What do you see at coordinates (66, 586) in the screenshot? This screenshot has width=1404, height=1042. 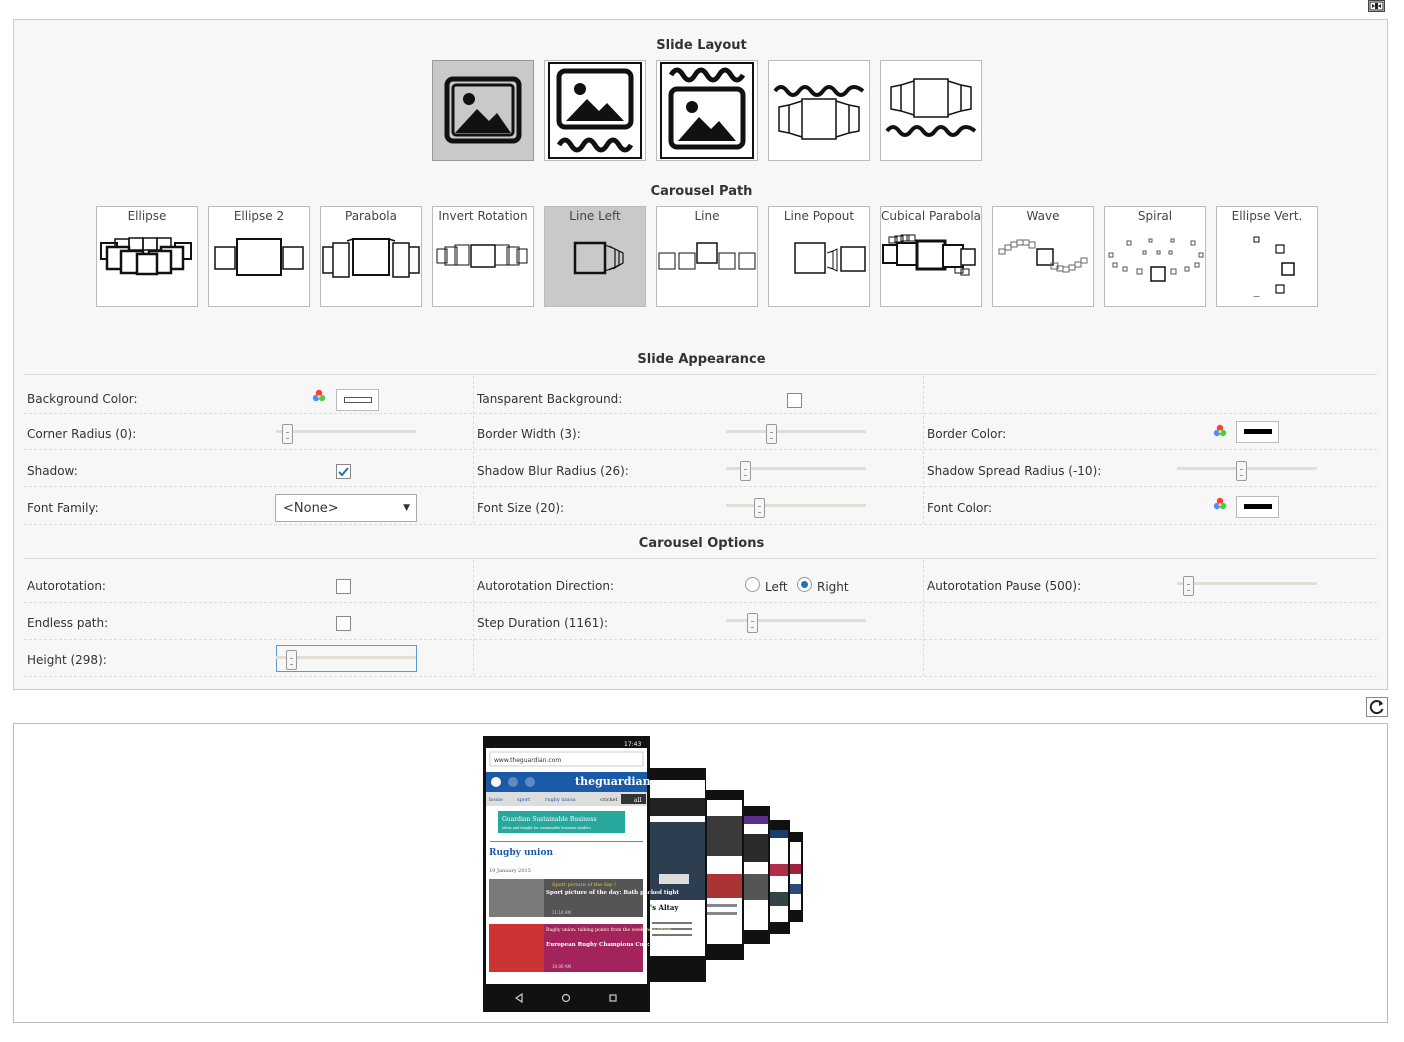 I see `autorotation-label: Autorotation:` at bounding box center [66, 586].